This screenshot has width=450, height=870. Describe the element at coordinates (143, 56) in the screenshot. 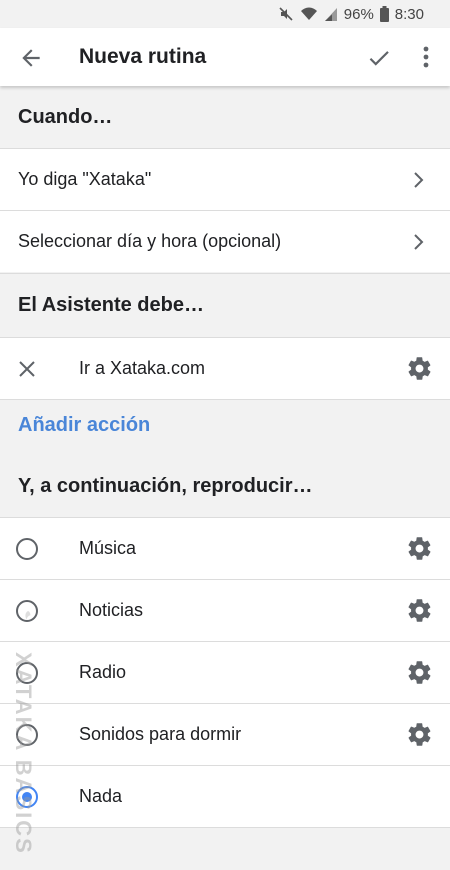

I see `page-title: Nueva rutina` at that location.